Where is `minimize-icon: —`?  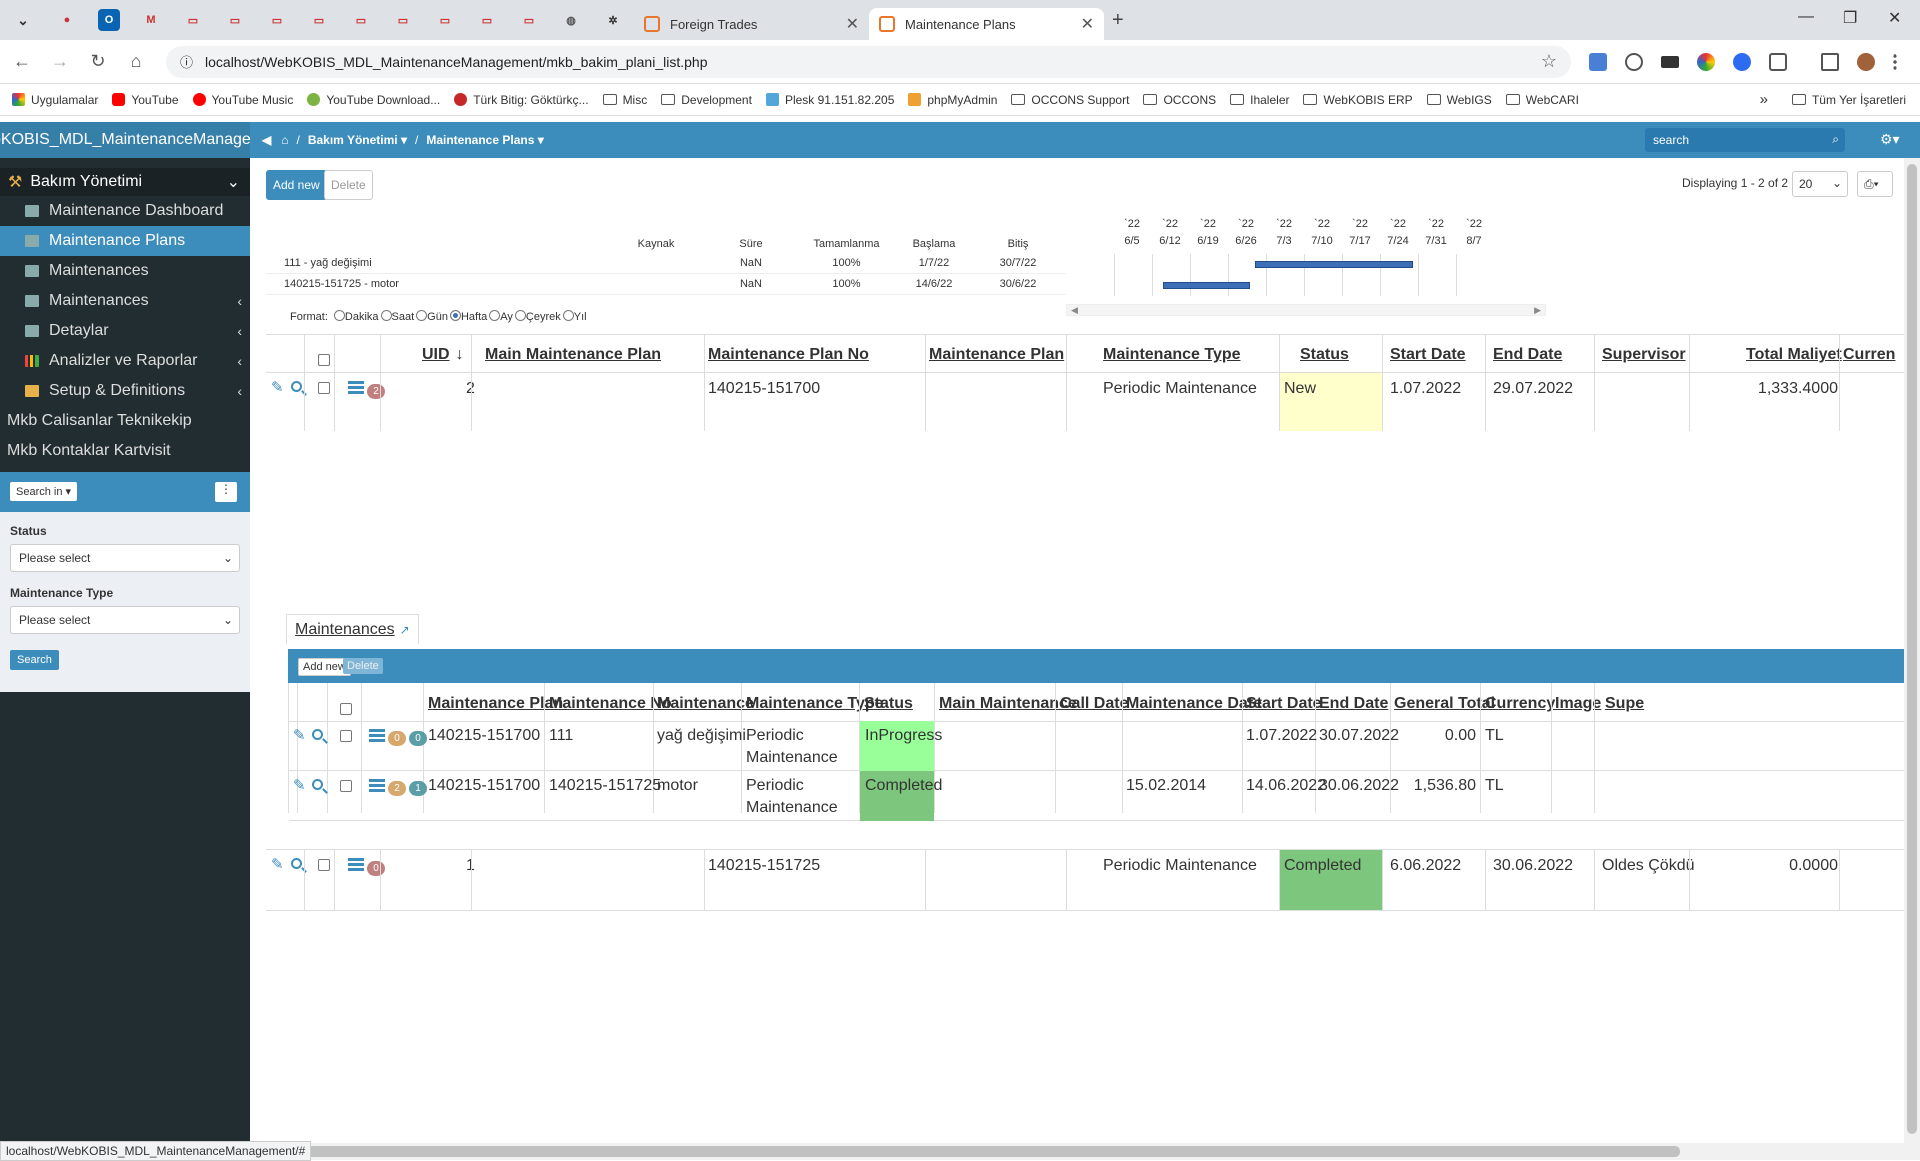 minimize-icon: — is located at coordinates (1806, 17).